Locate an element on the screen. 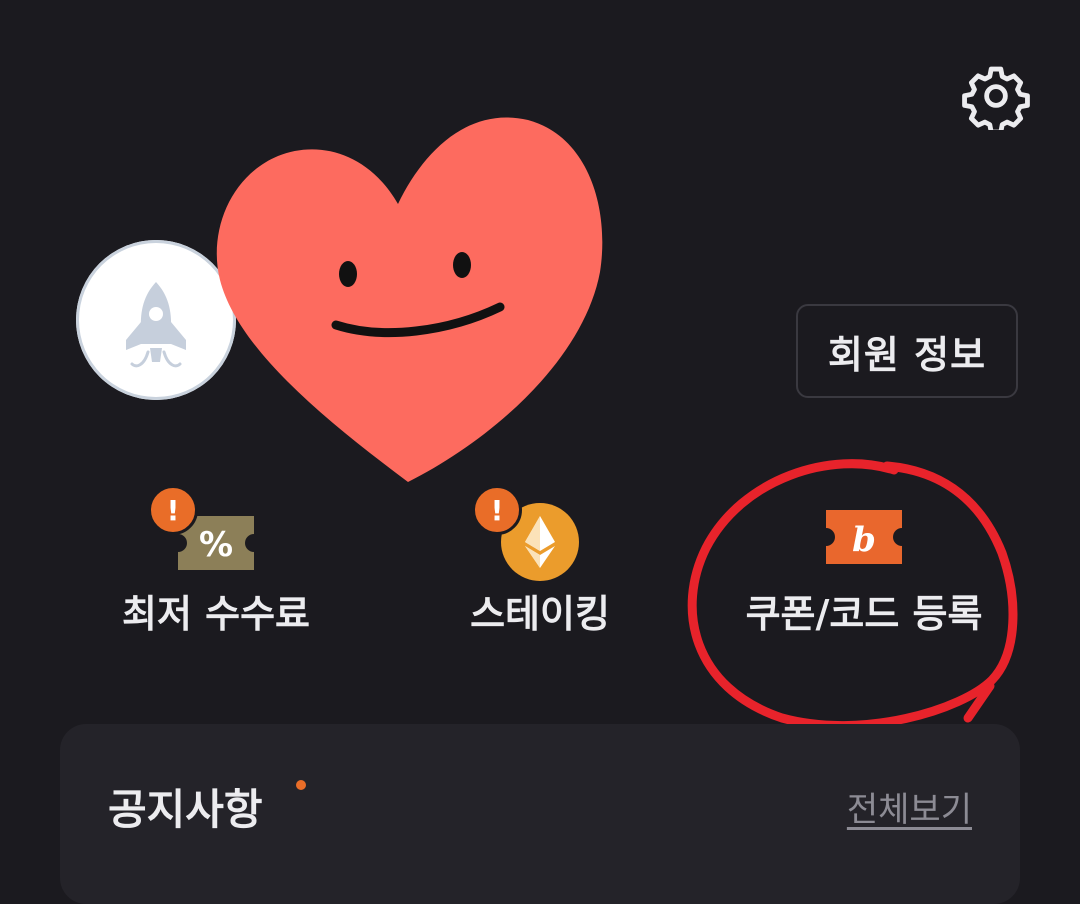 This screenshot has width=1080, height=904. notice-title: 공지사항 is located at coordinates (185, 809).